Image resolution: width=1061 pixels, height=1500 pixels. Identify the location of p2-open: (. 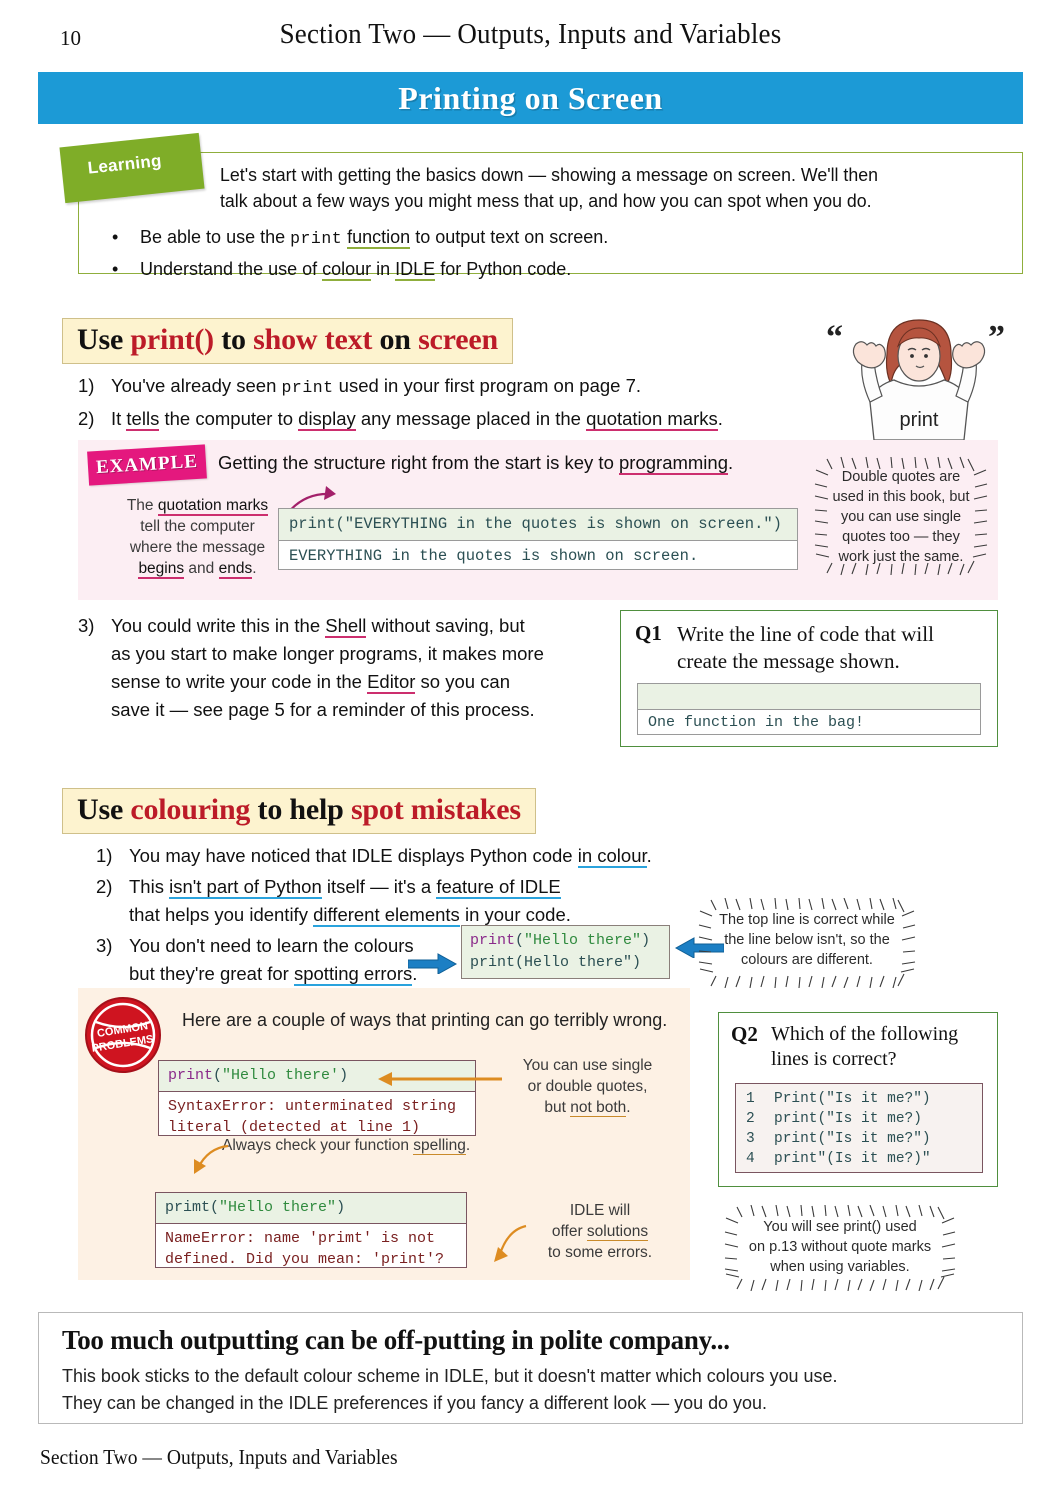
(215, 1207).